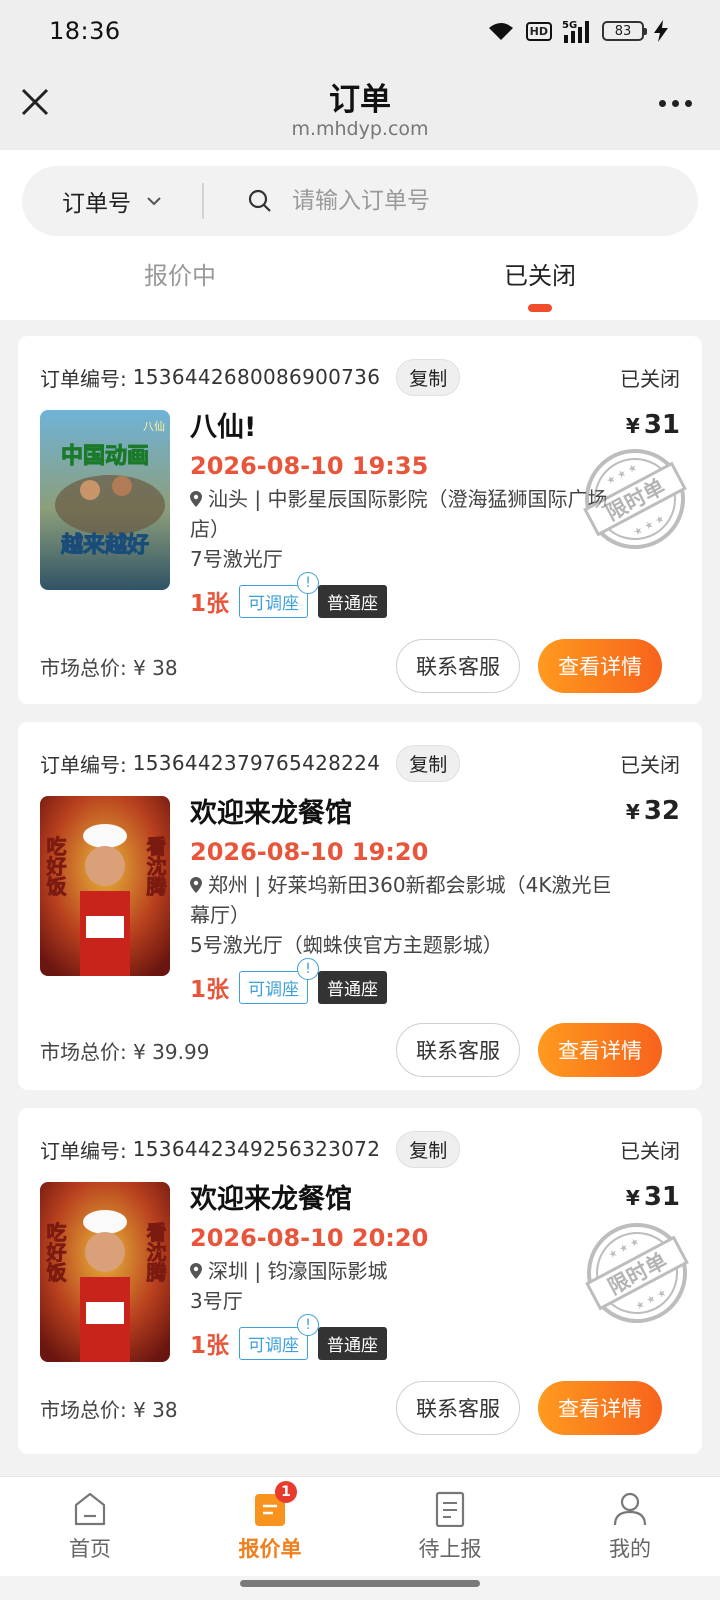  I want to click on order-no: 1536442680086900736, so click(256, 377).